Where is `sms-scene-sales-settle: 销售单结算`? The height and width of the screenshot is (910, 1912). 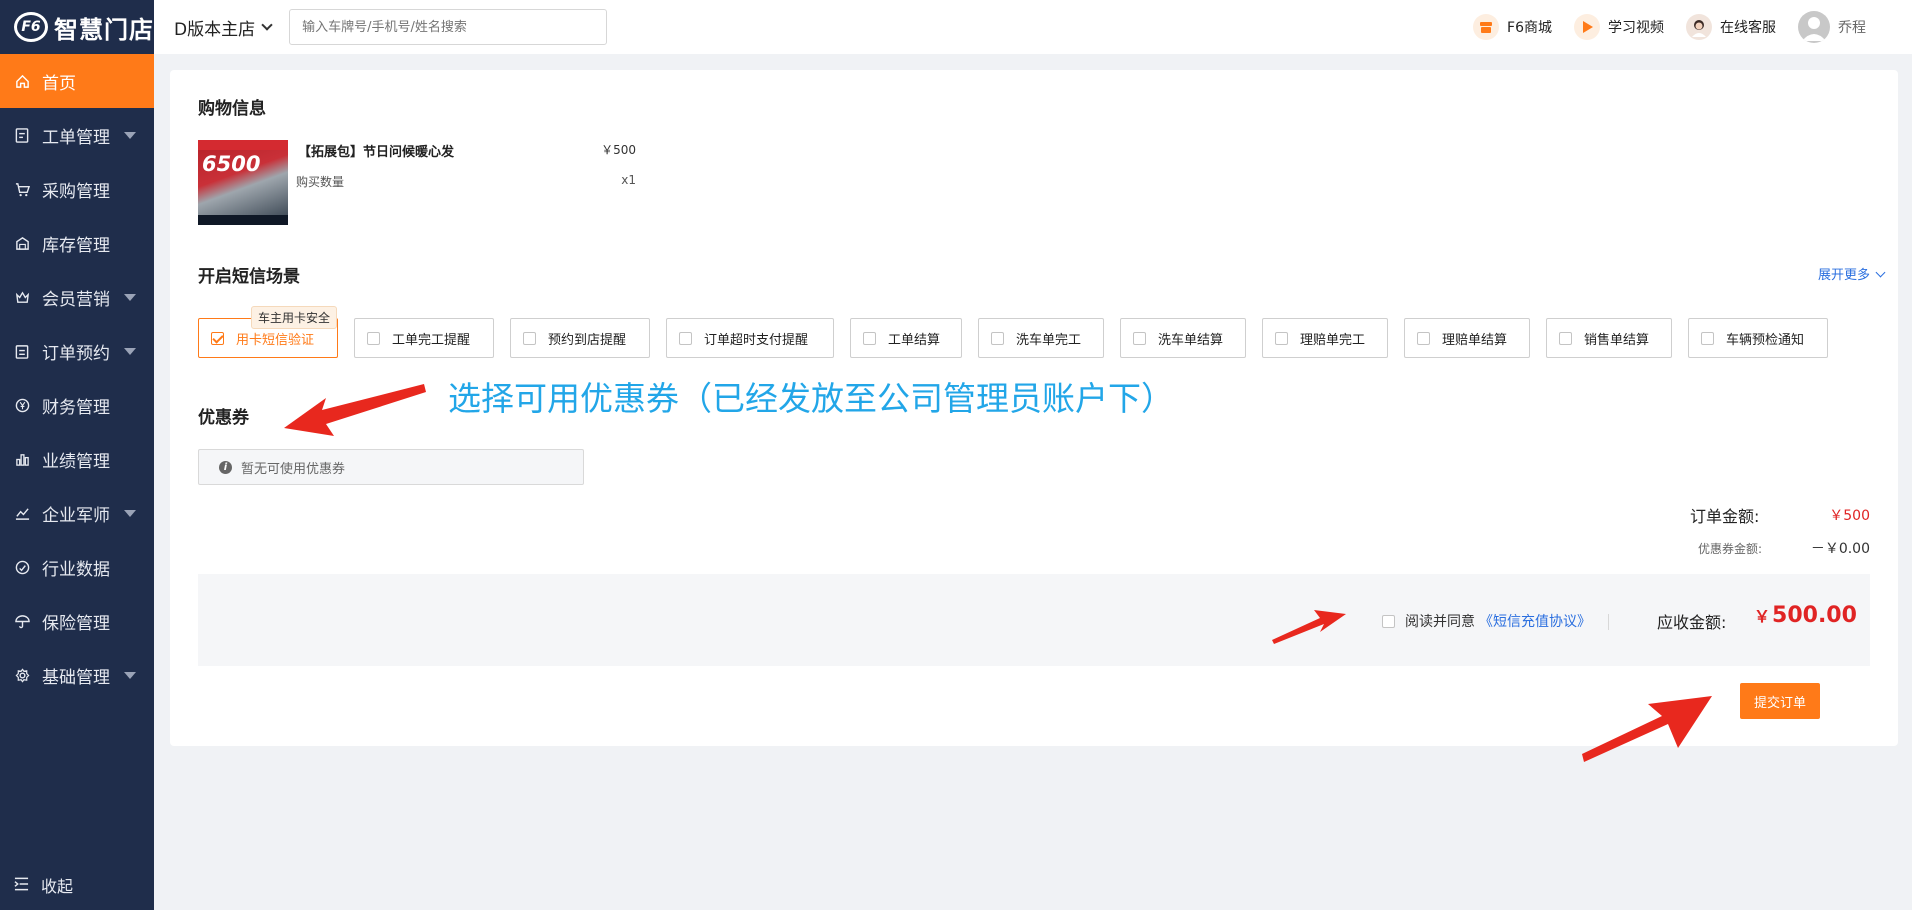
sms-scene-sales-settle: 销售单结算 is located at coordinates (1609, 338).